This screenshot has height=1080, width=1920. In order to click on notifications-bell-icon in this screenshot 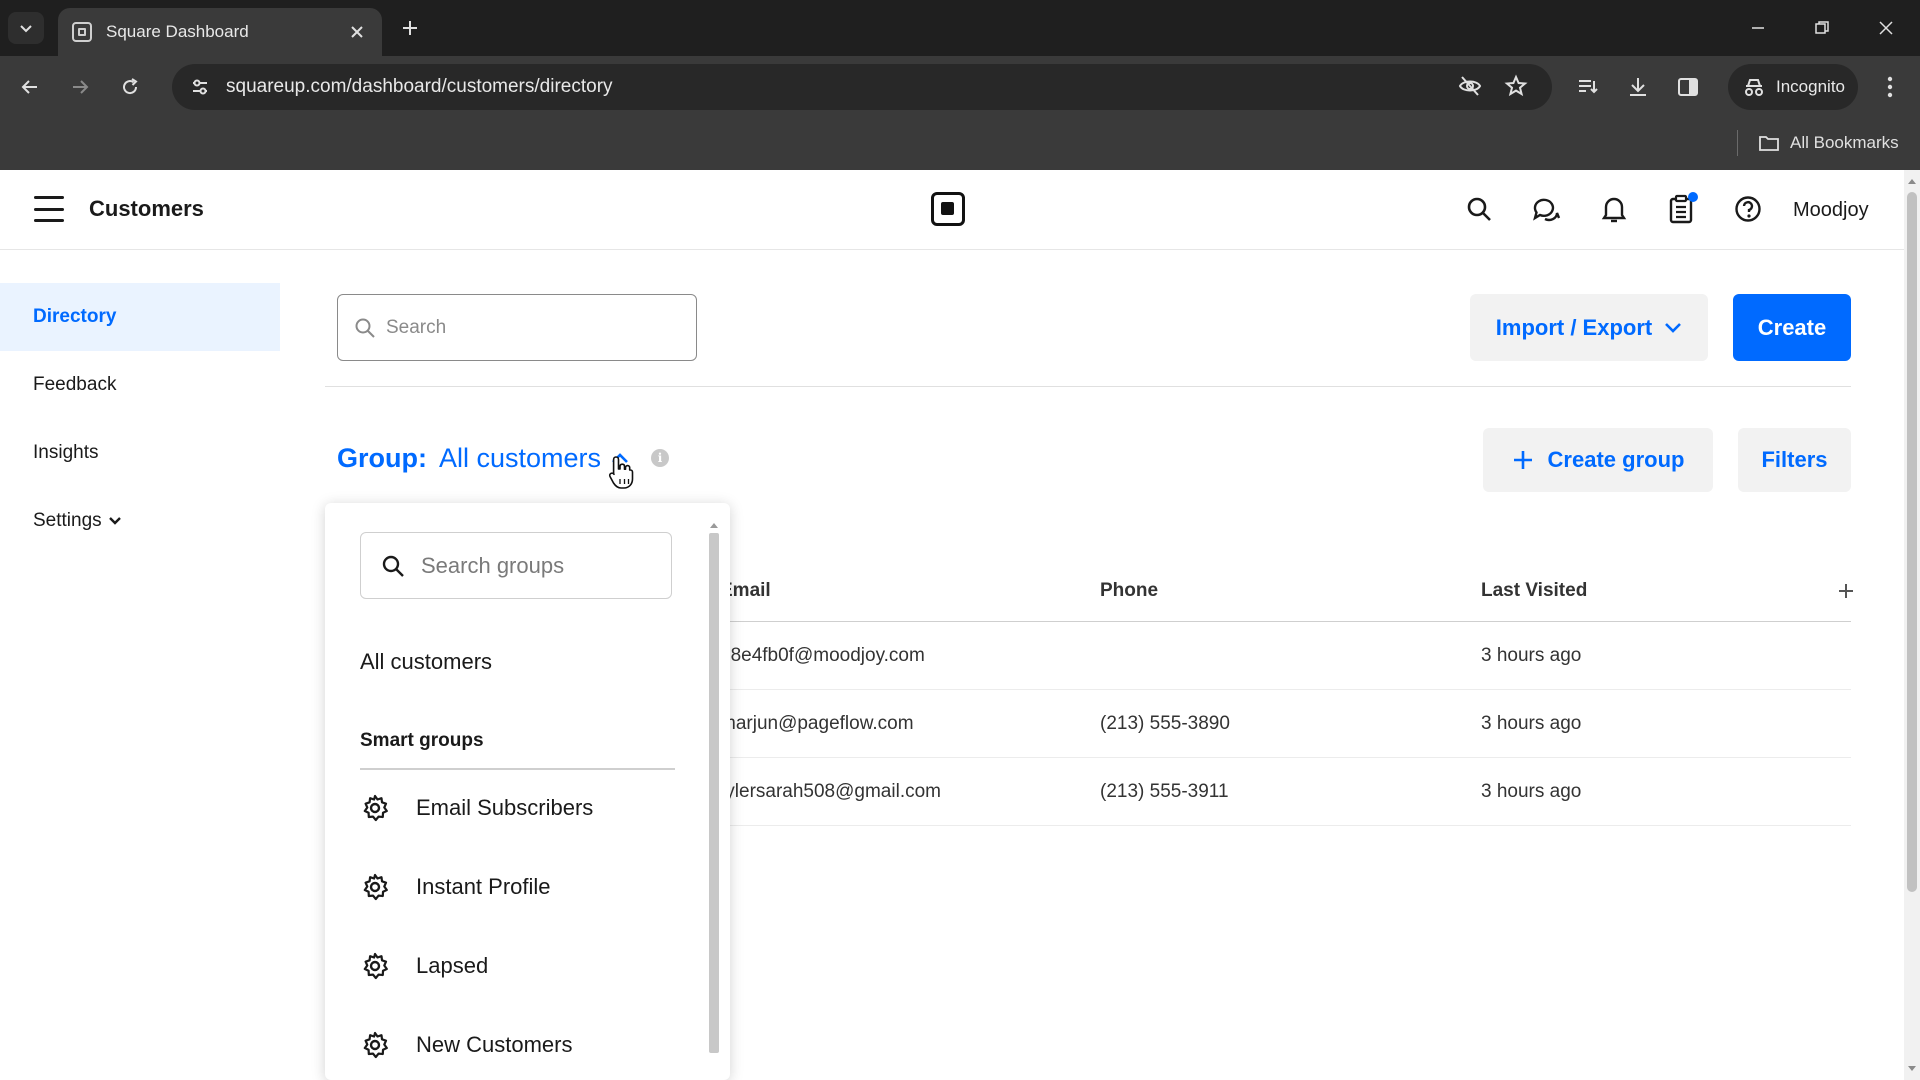, I will do `click(1614, 209)`.